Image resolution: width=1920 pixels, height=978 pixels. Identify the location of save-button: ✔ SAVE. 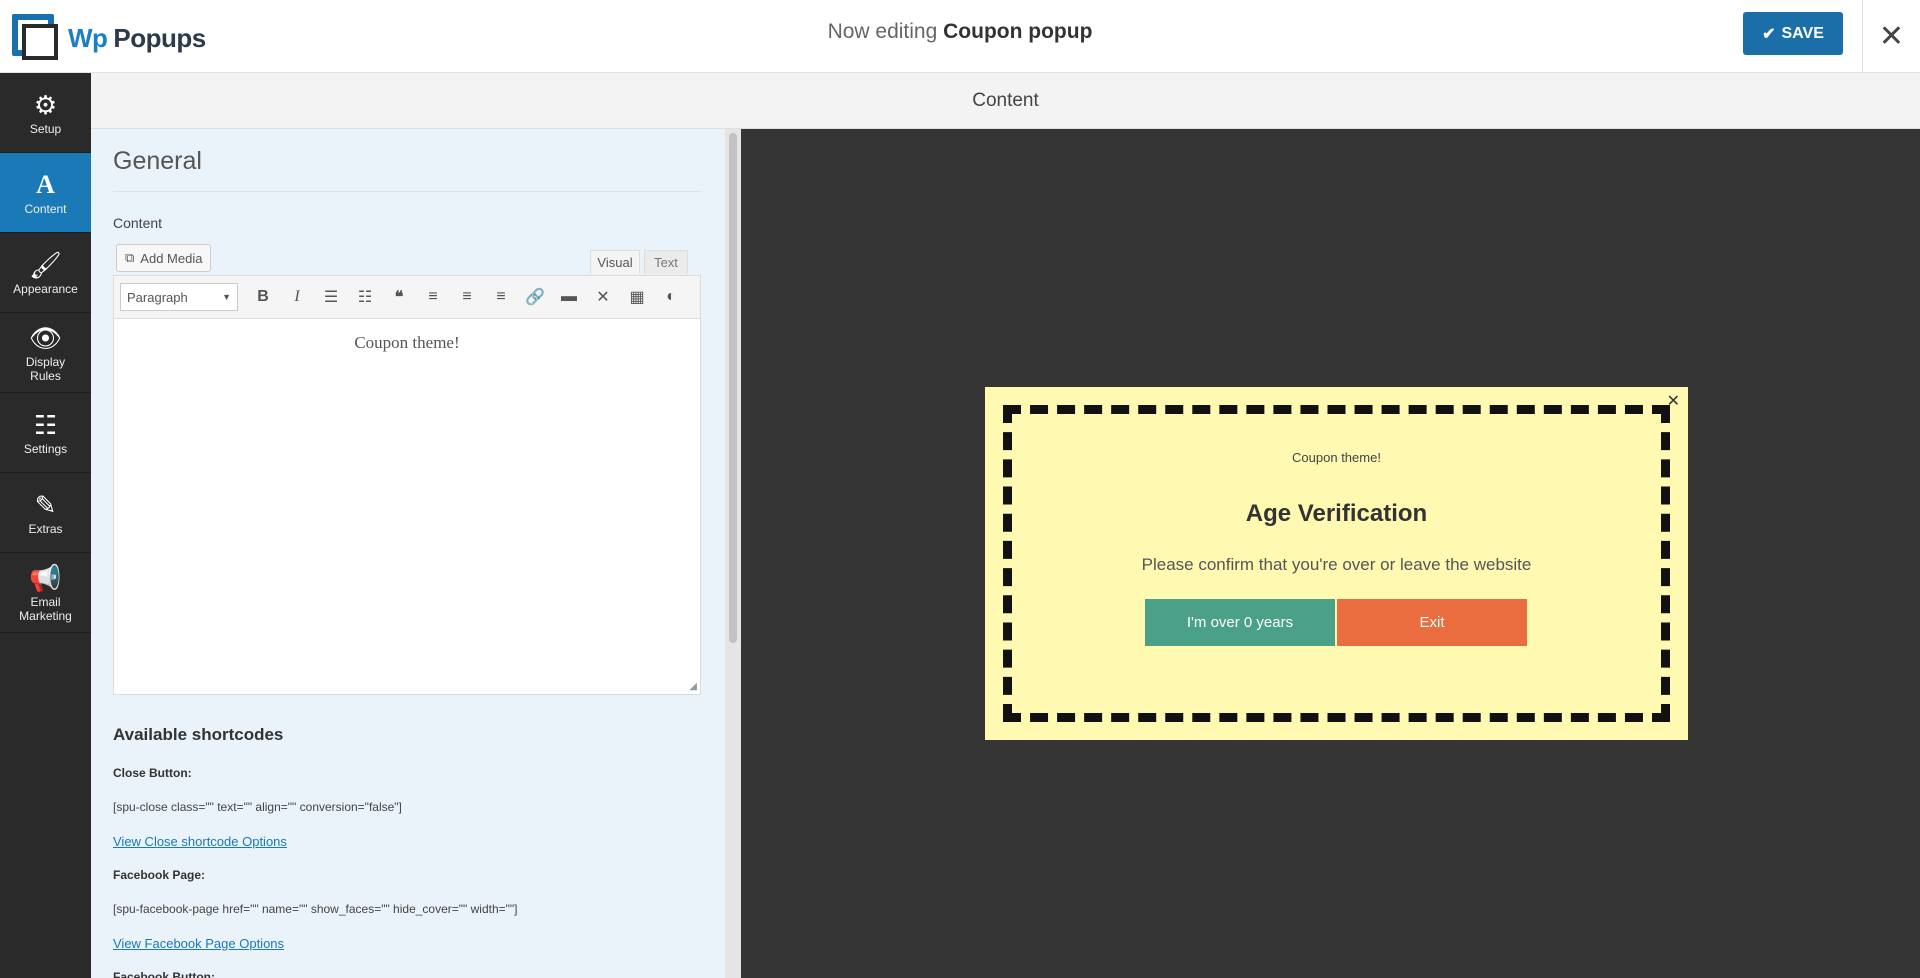
(1793, 33).